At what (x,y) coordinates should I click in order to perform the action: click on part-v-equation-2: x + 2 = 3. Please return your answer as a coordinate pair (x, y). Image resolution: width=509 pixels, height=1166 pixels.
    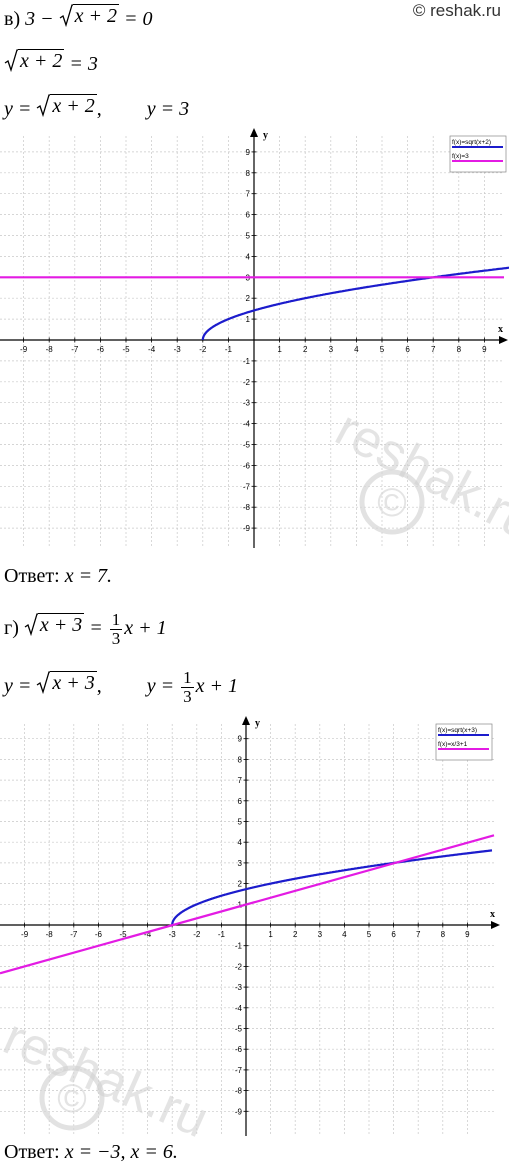
    Looking at the image, I should click on (51, 62).